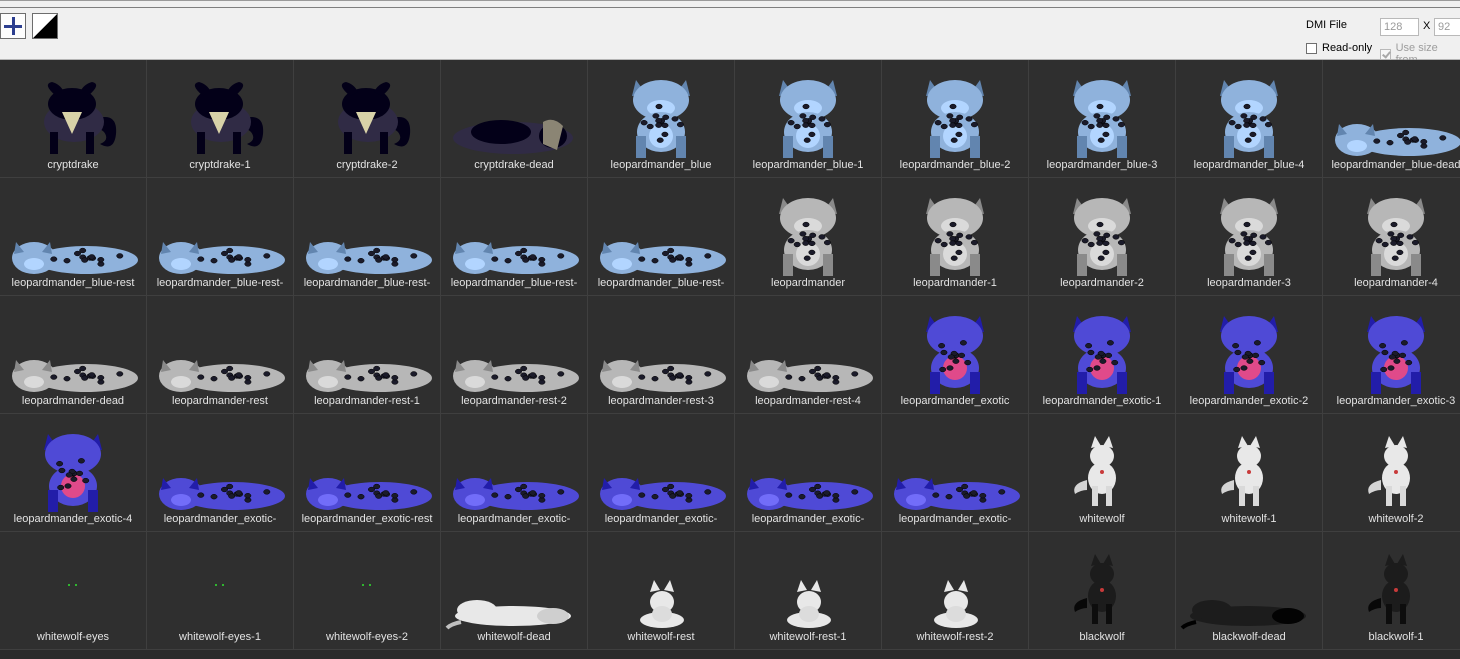 This screenshot has width=1460, height=659. What do you see at coordinates (661, 165) in the screenshot?
I see `icon-state-name: leopardmander_blue` at bounding box center [661, 165].